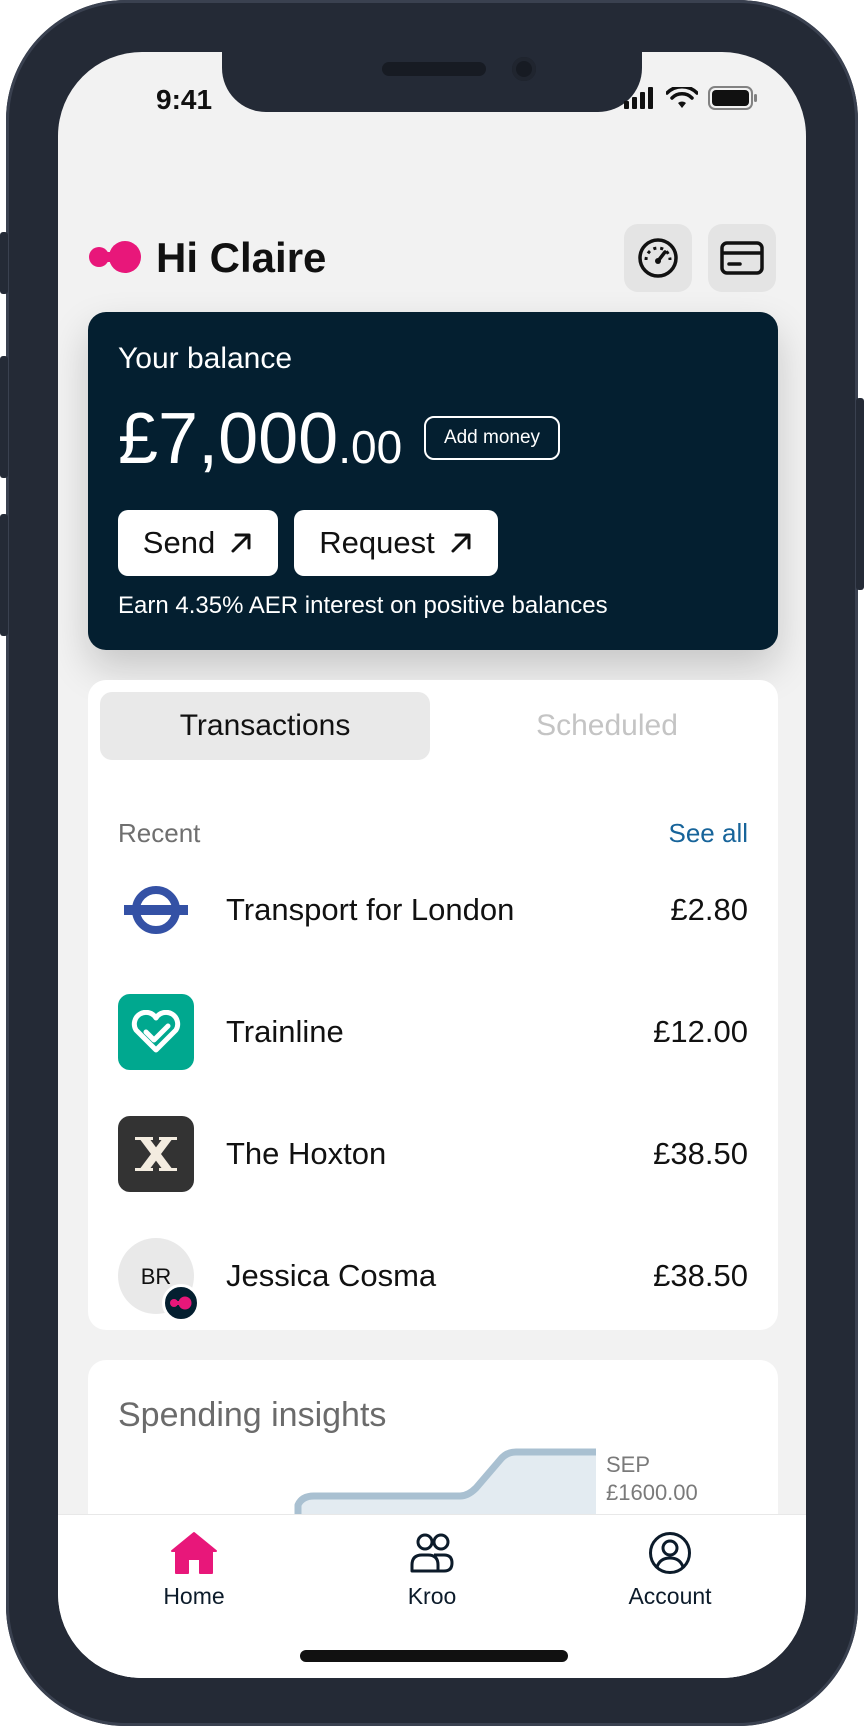 This screenshot has width=864, height=1726. What do you see at coordinates (156, 910) in the screenshot?
I see `roundel-icon` at bounding box center [156, 910].